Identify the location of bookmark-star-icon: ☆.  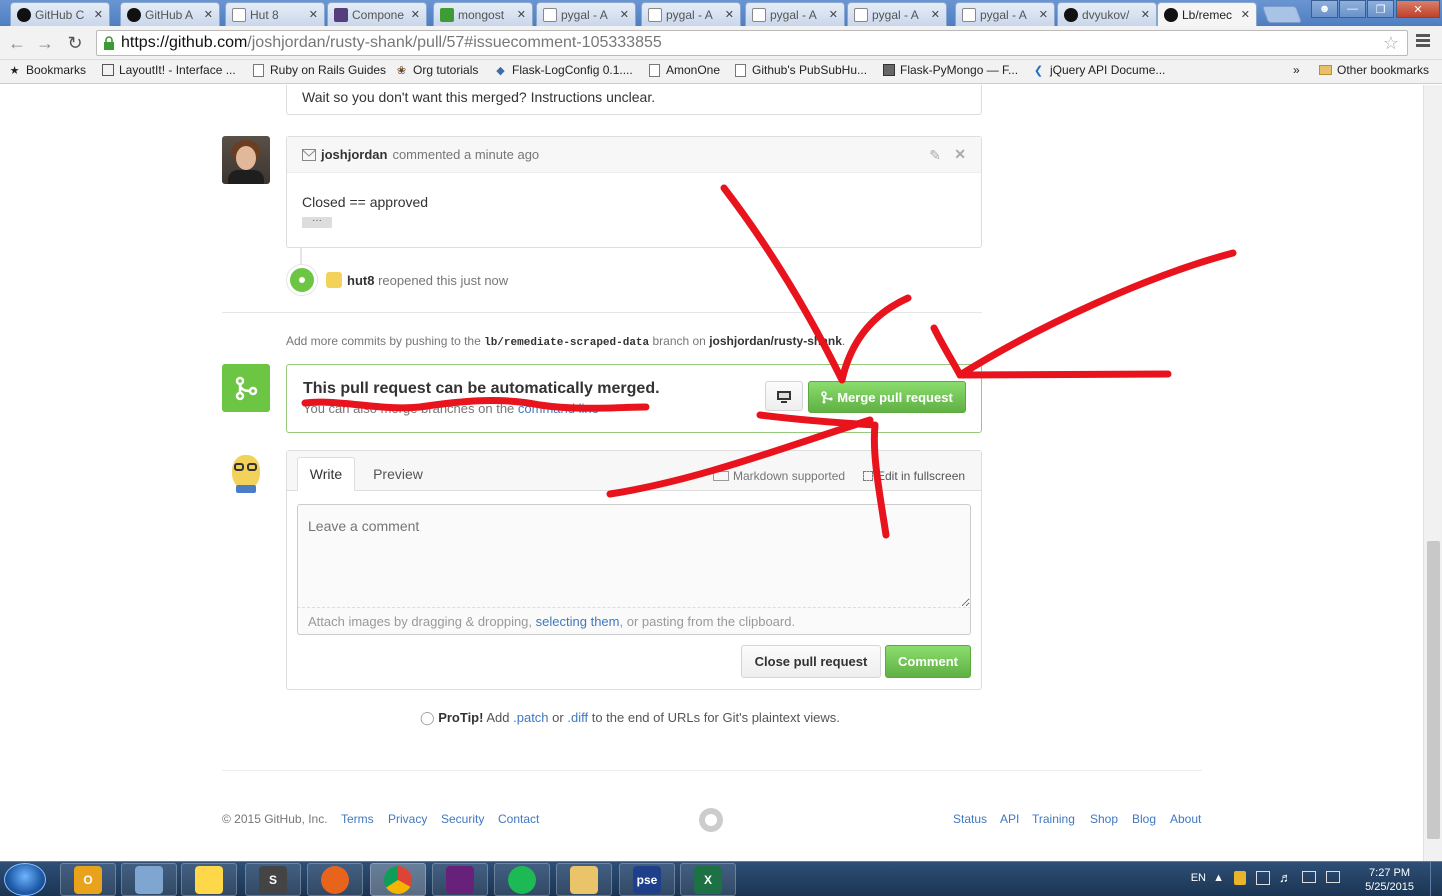
(1391, 43).